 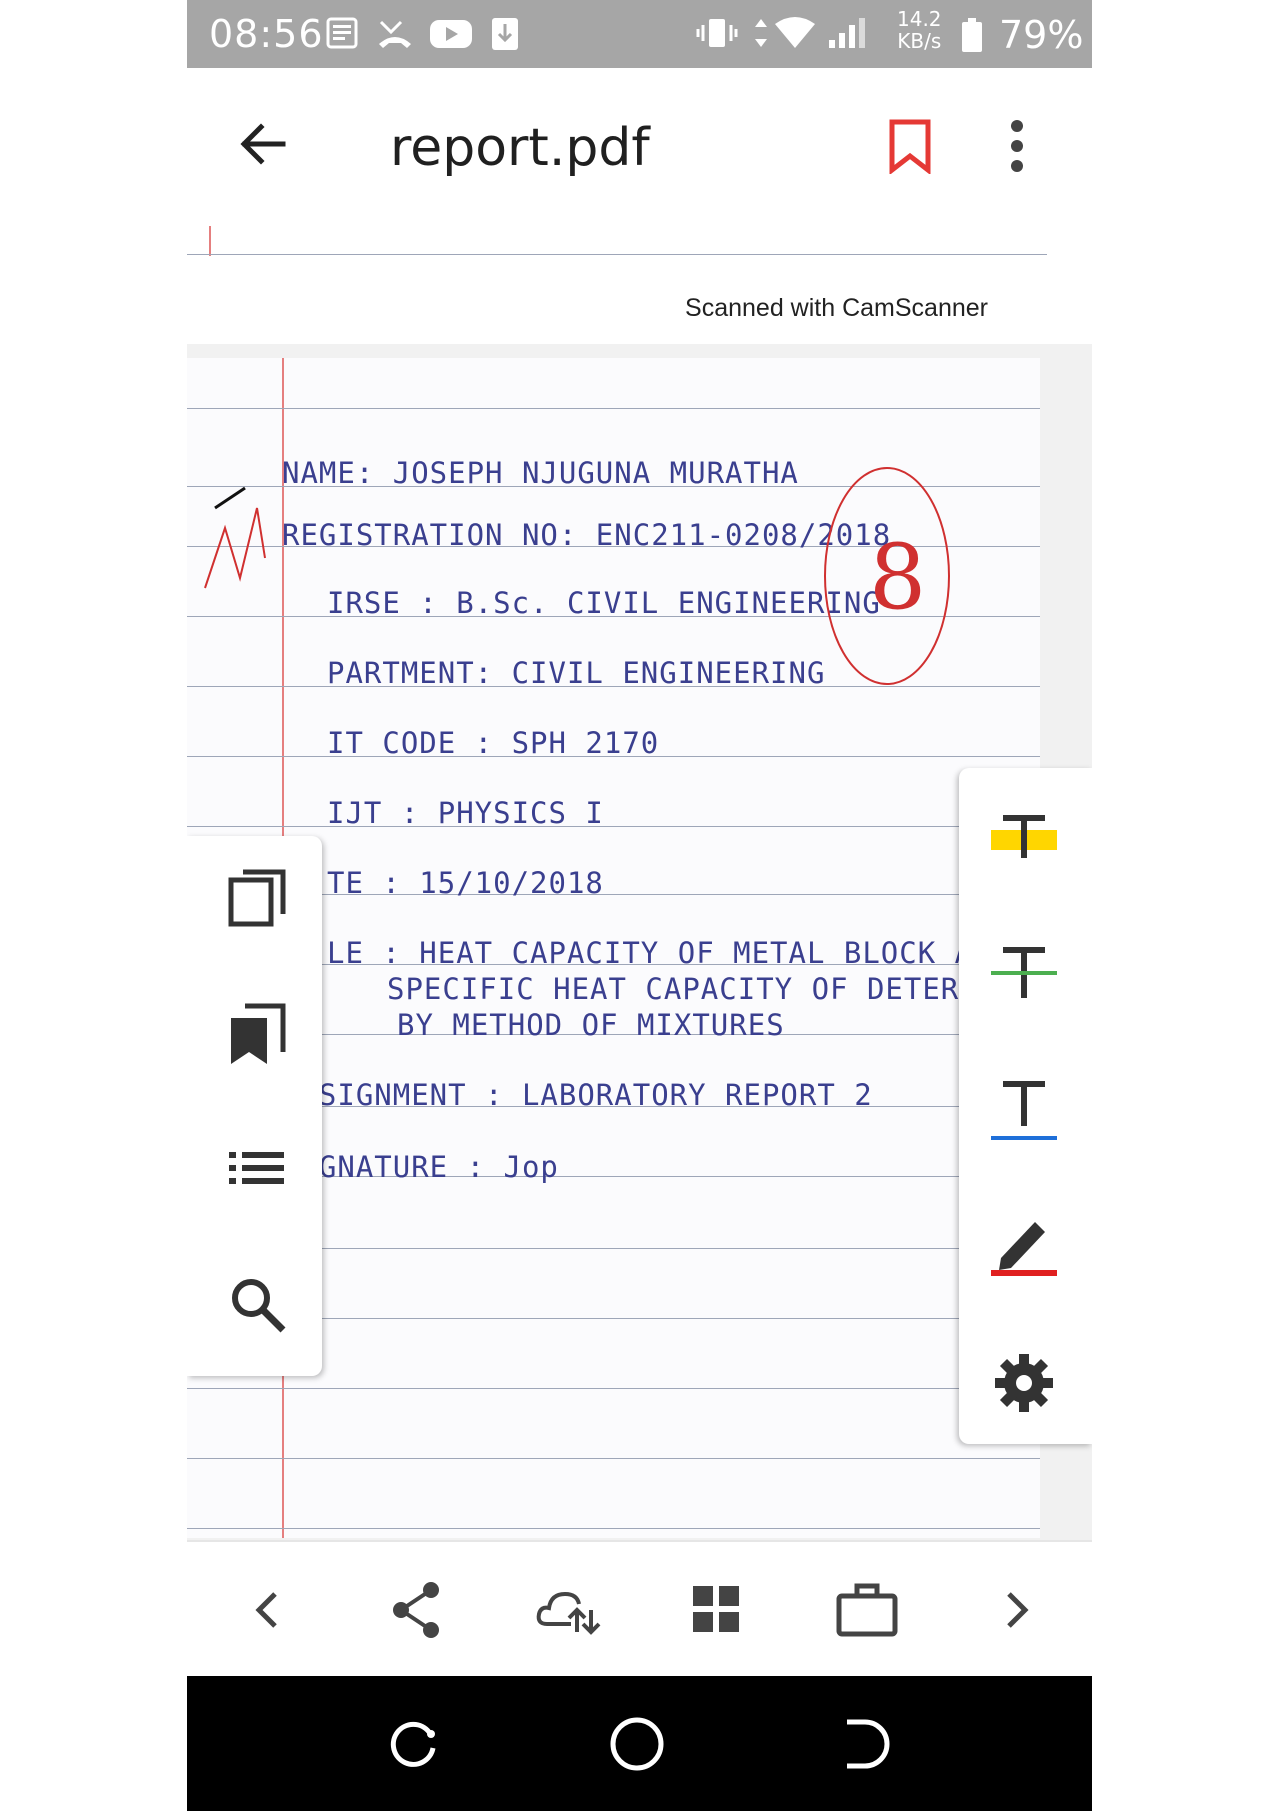 What do you see at coordinates (1024, 1249) in the screenshot?
I see `pen-tool-icon` at bounding box center [1024, 1249].